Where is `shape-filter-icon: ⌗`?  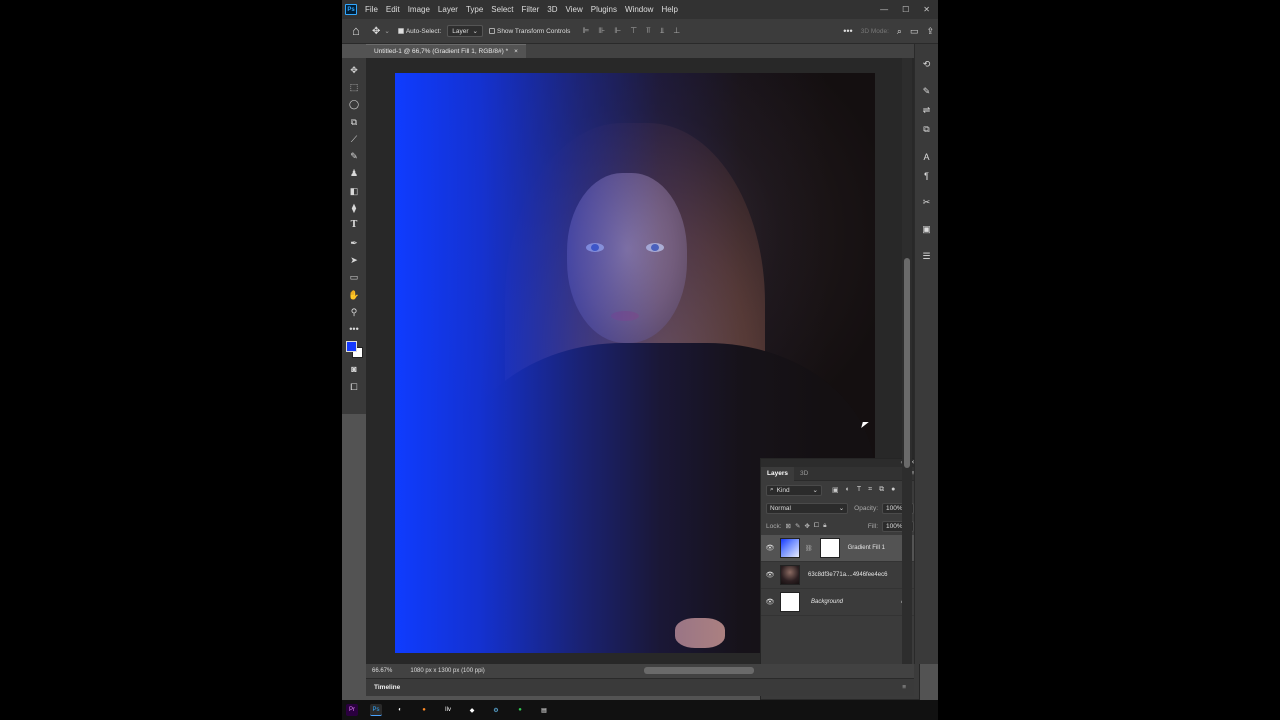 shape-filter-icon: ⌗ is located at coordinates (870, 490).